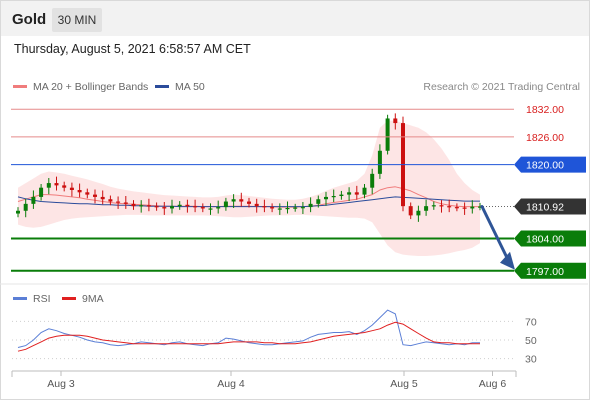  What do you see at coordinates (545, 272) in the screenshot?
I see `level-label: 1797.00` at bounding box center [545, 272].